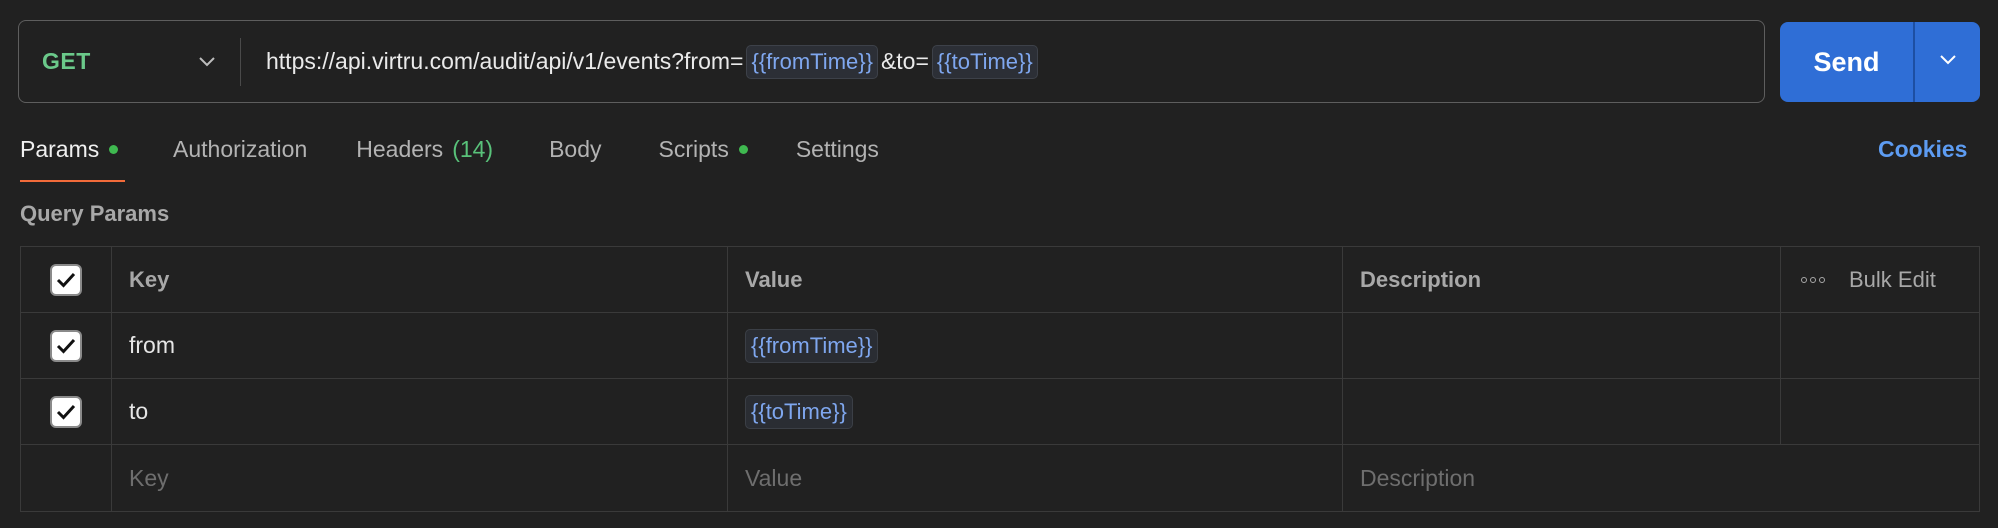 The image size is (1998, 528). I want to click on method-select: GET, so click(129, 61).